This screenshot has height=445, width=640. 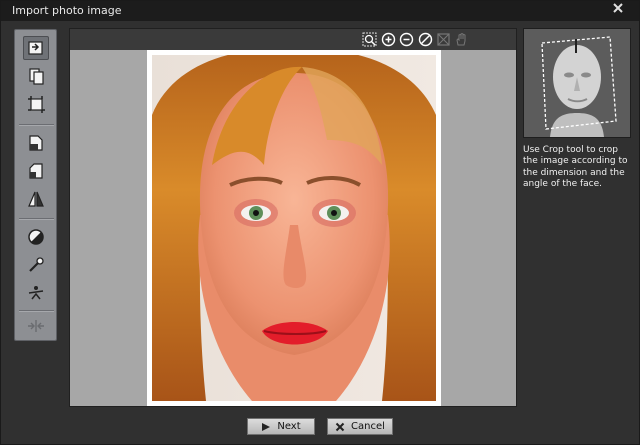 I want to click on zoom-in-icon, so click(x=388, y=39).